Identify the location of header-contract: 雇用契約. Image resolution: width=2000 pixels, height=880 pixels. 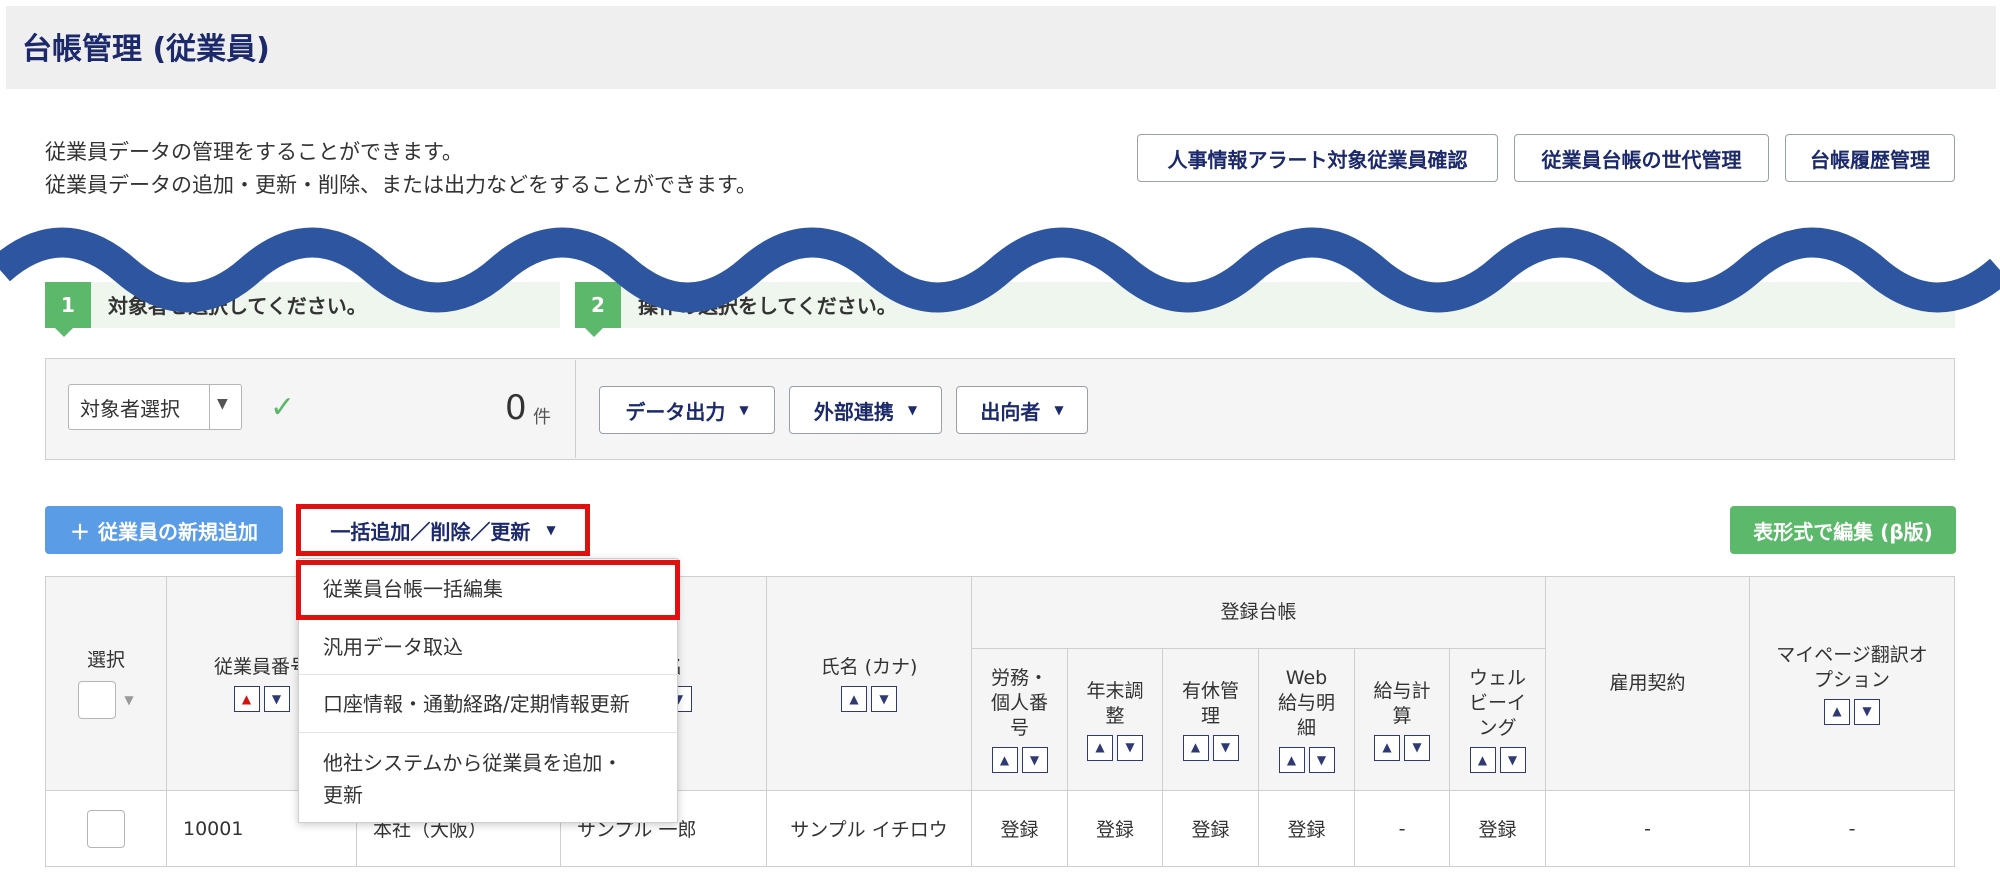
(1648, 684).